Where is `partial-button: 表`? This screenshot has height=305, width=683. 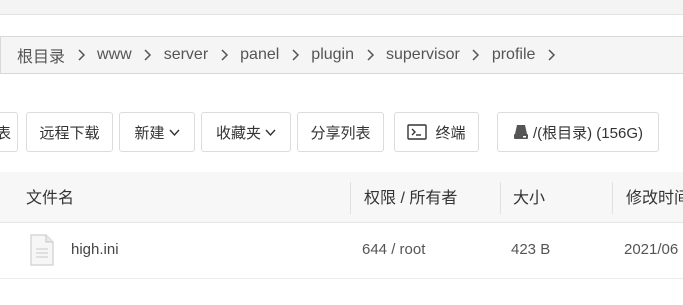
partial-button: 表 is located at coordinates (9, 132).